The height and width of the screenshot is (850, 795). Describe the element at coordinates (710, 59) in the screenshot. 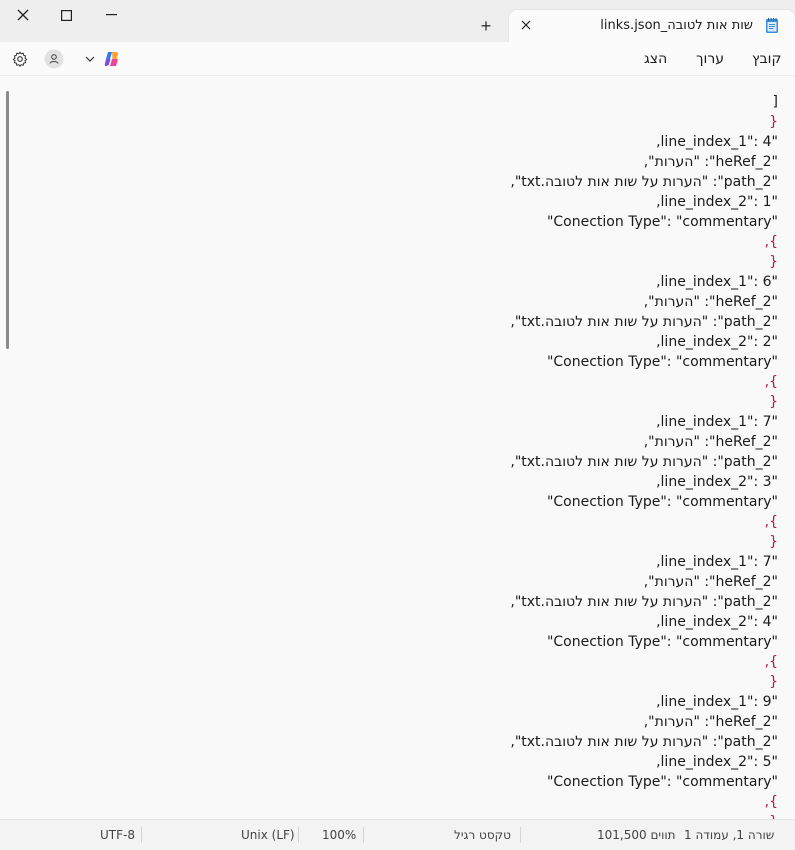

I see `menu-edit: ערוך` at that location.